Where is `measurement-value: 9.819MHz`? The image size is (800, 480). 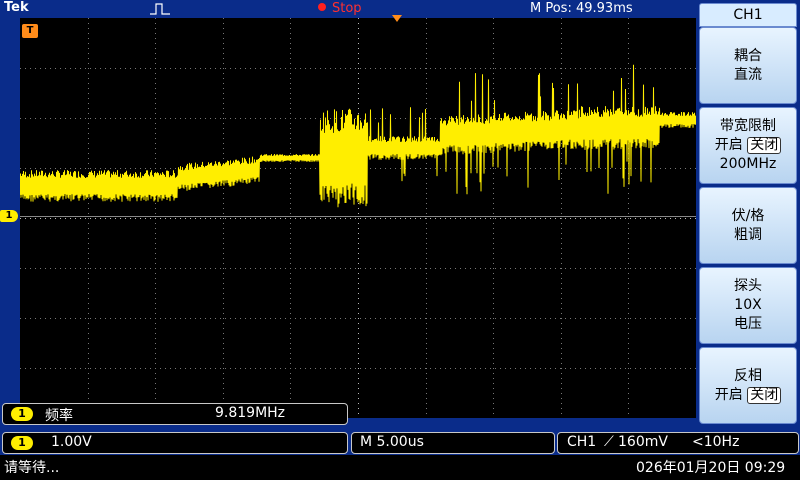 measurement-value: 9.819MHz is located at coordinates (250, 413).